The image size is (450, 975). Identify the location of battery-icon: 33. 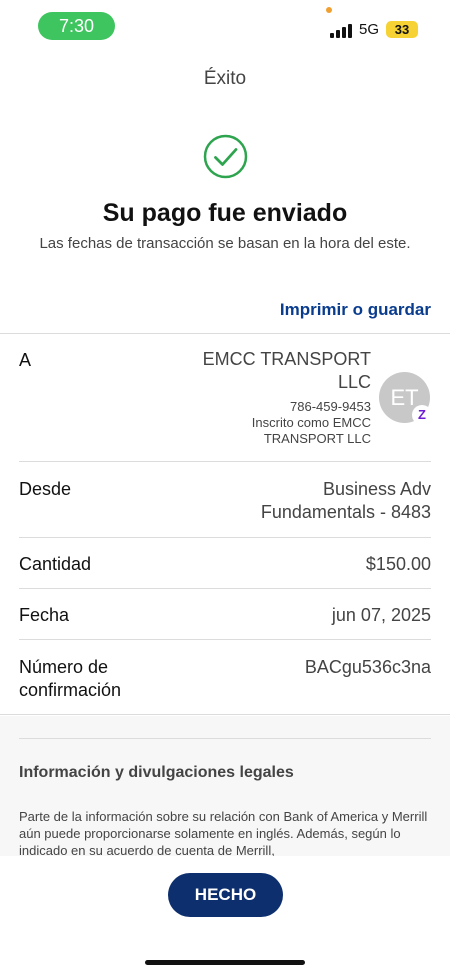
(402, 29).